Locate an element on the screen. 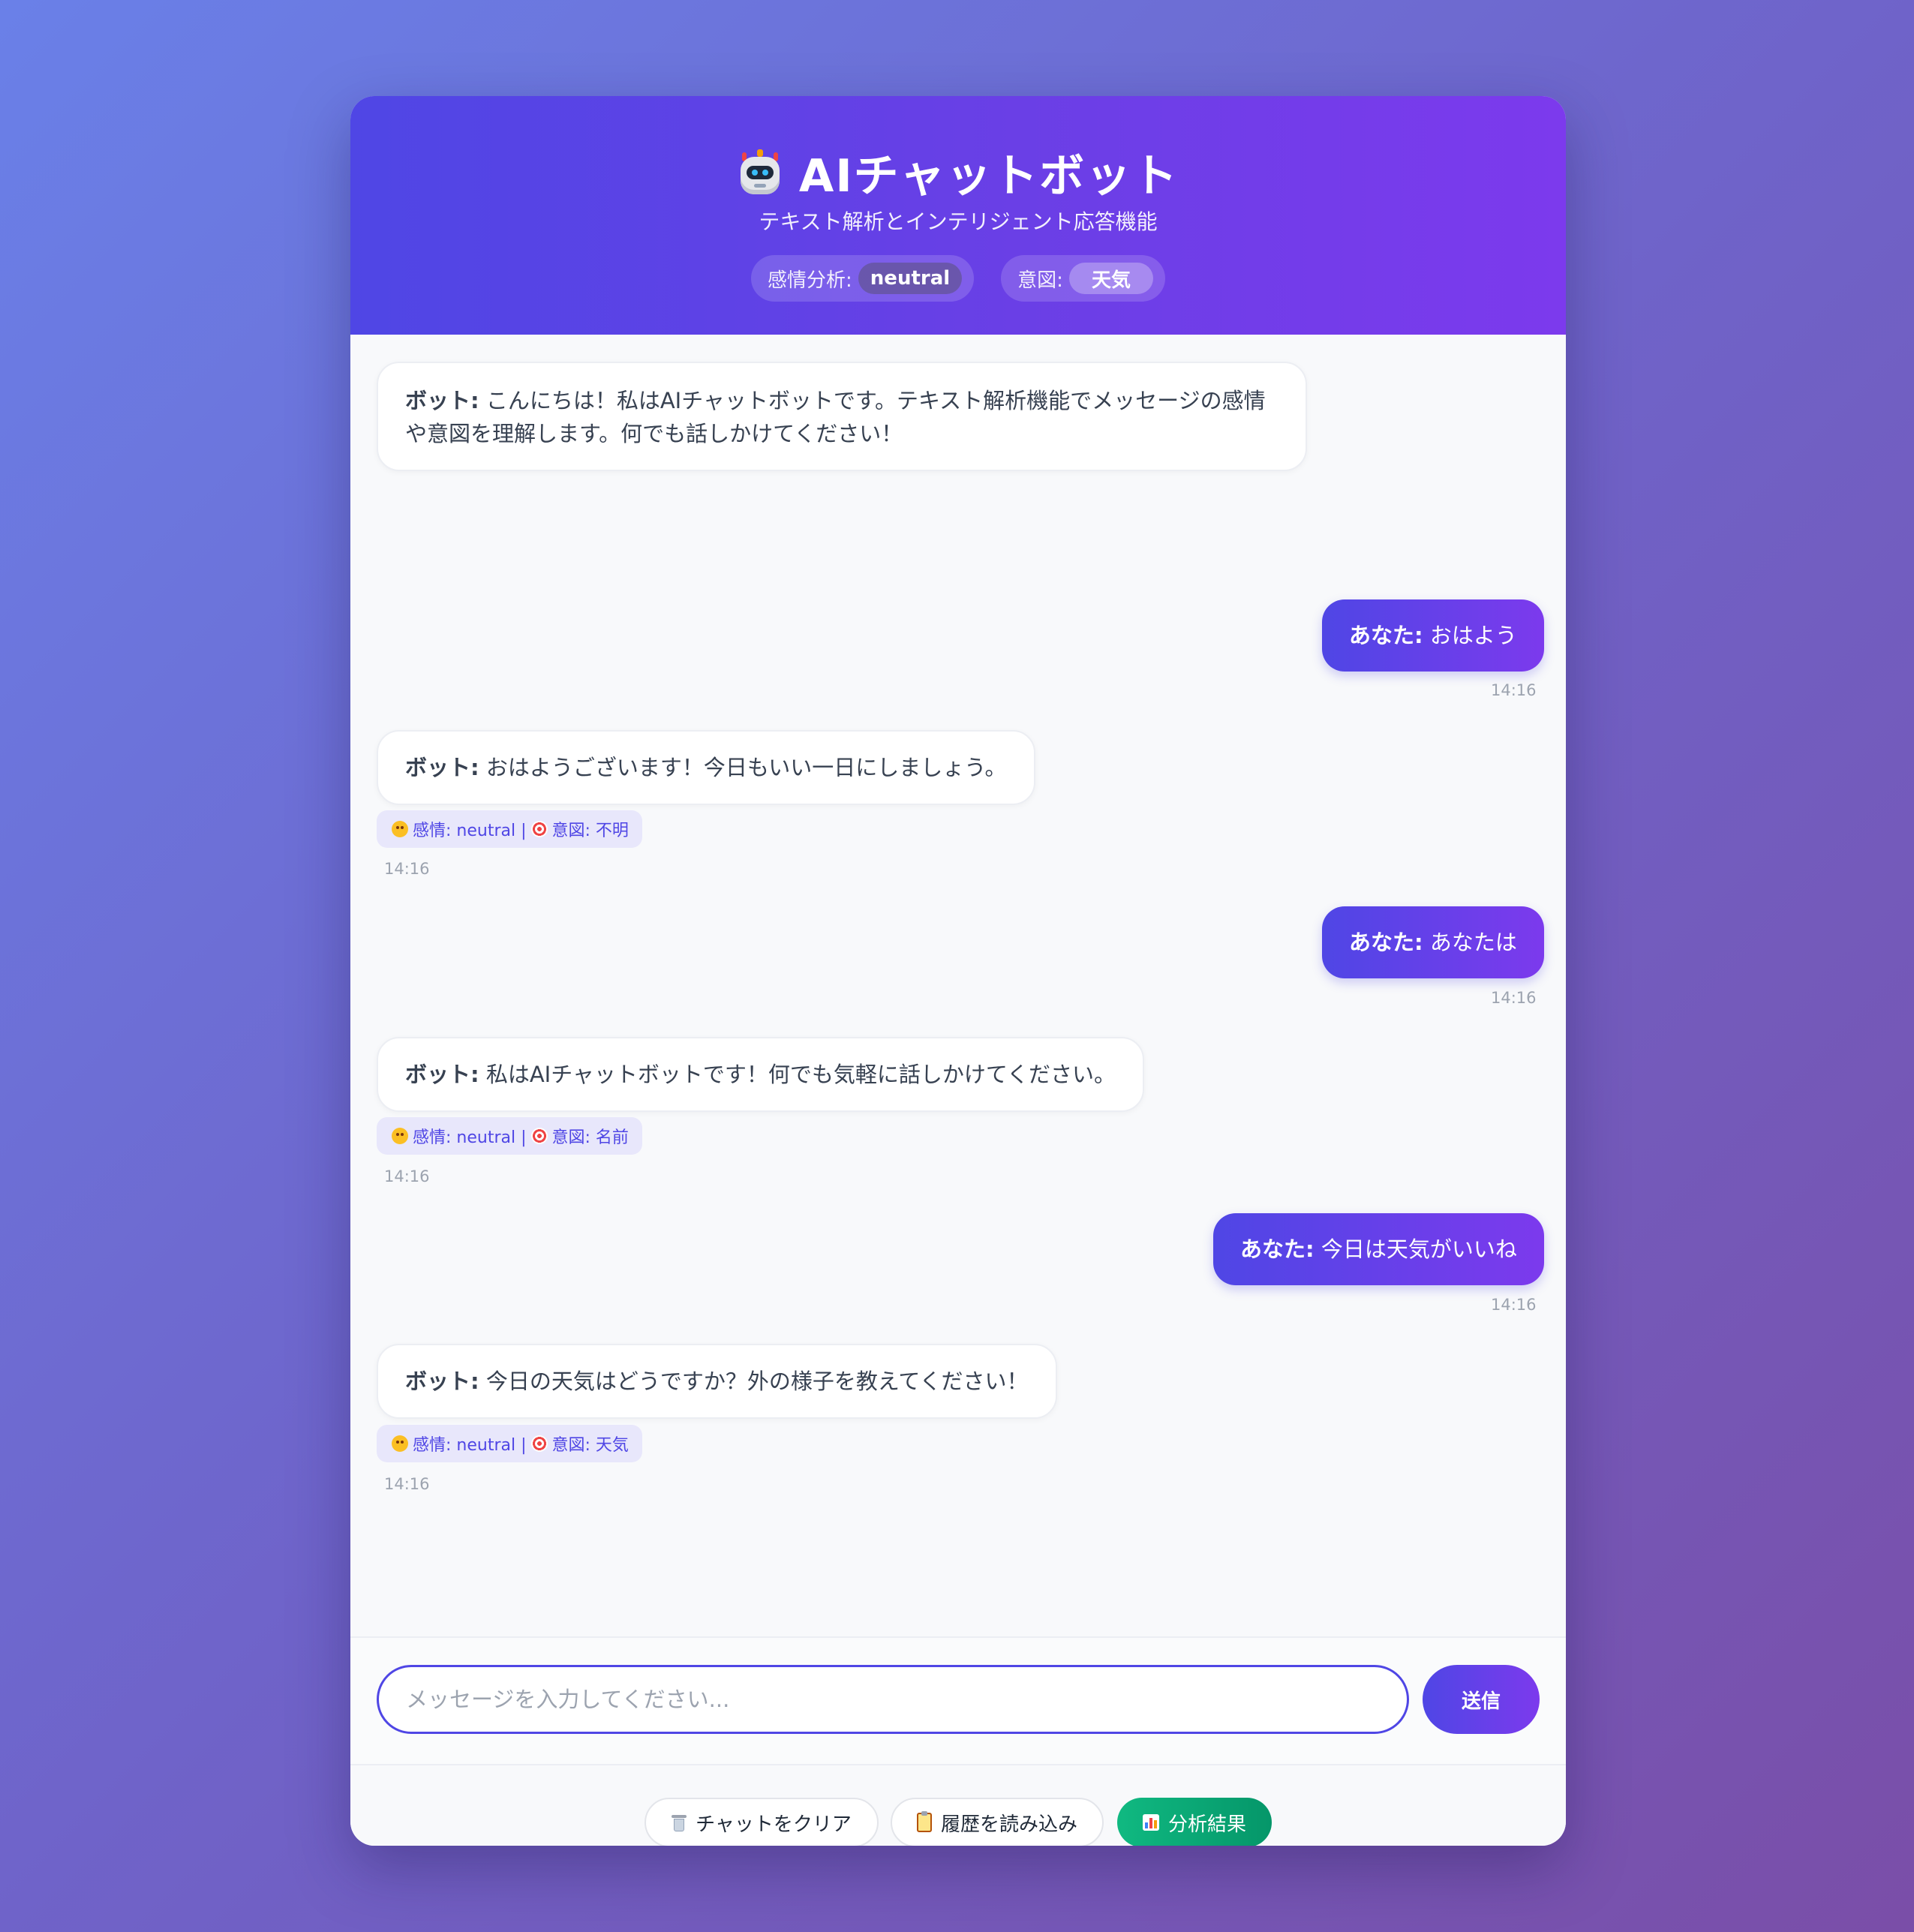  analysis-tag: 感情: neutral | 意図: 天気 is located at coordinates (509, 1444).